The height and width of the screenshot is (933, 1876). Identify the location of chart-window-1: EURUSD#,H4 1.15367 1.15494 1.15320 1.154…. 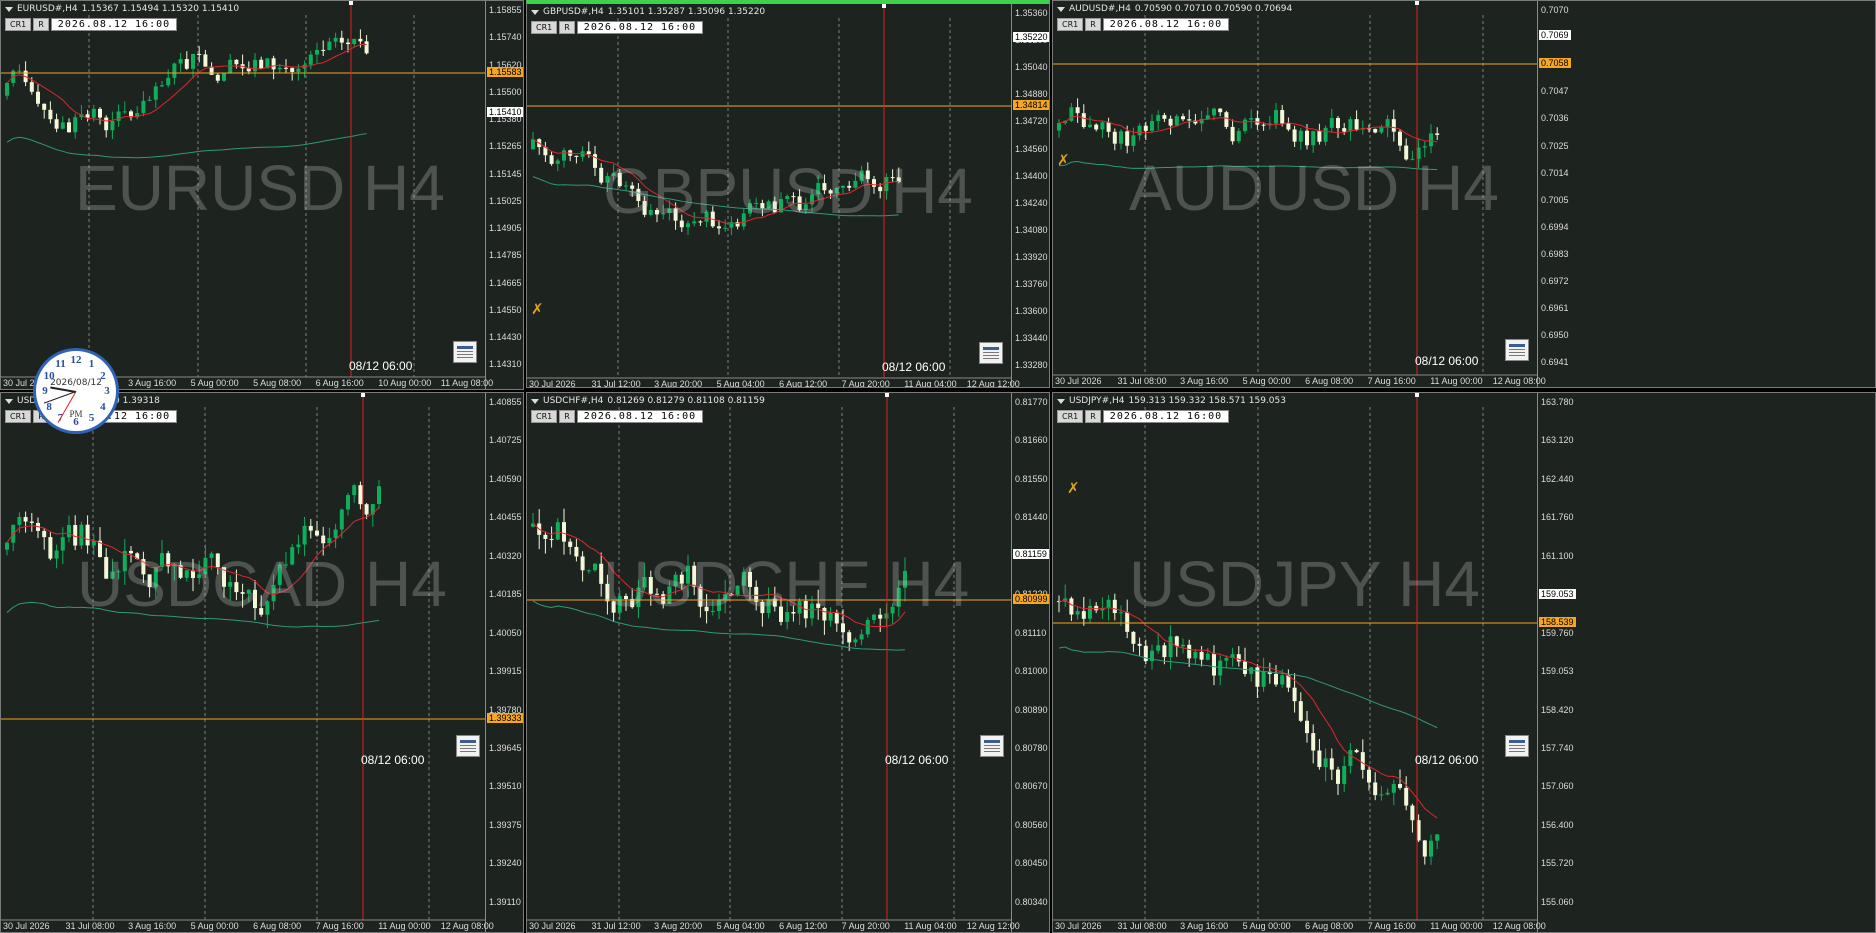
(262, 195).